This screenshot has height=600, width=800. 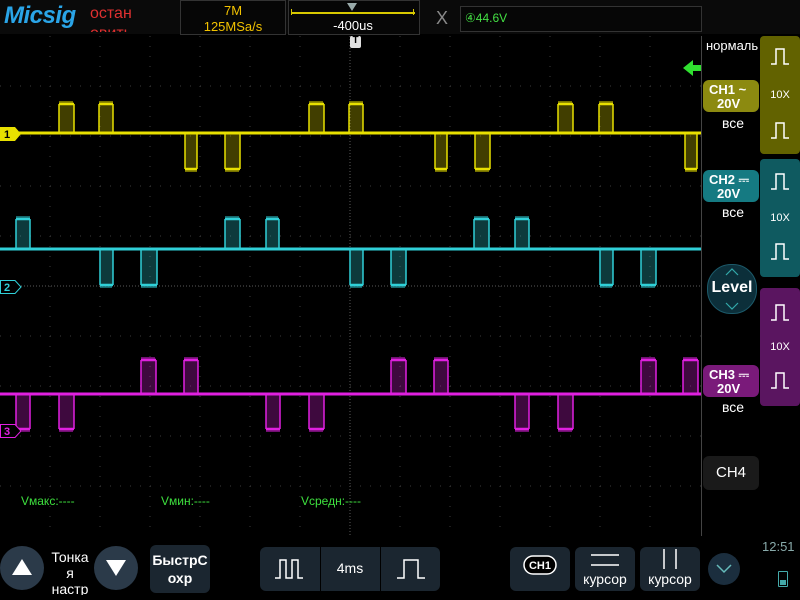 I want to click on ch1-settings-badge: CH1 ~ 20V, so click(x=731, y=96).